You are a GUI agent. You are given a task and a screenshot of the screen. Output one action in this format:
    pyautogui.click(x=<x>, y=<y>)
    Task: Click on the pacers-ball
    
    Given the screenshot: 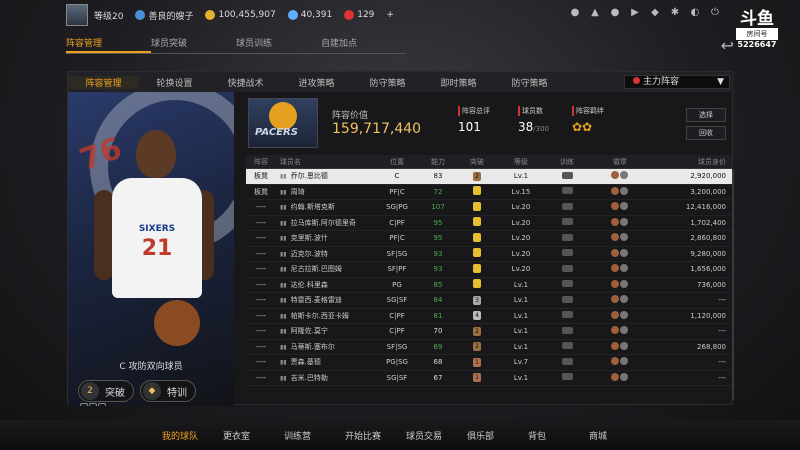 What is the action you would take?
    pyautogui.click(x=283, y=116)
    